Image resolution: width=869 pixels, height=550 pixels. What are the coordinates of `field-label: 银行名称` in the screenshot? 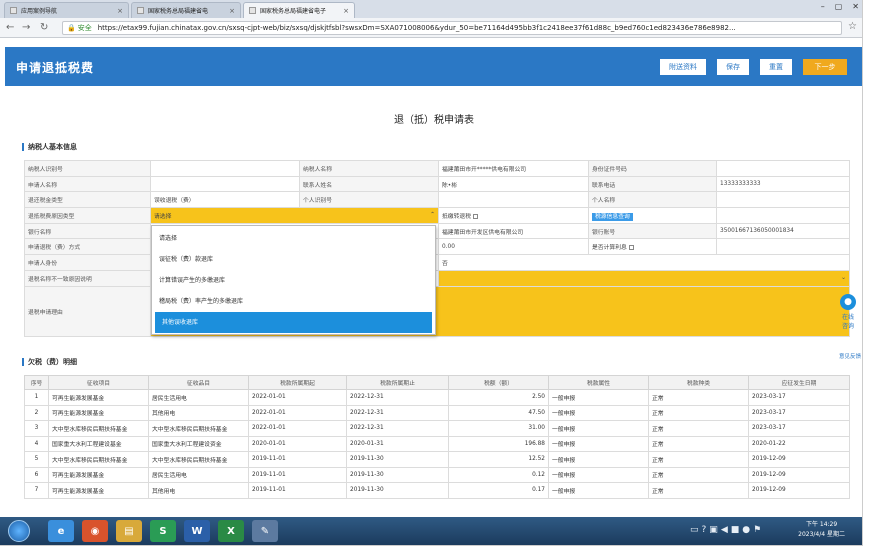 It's located at (87, 231).